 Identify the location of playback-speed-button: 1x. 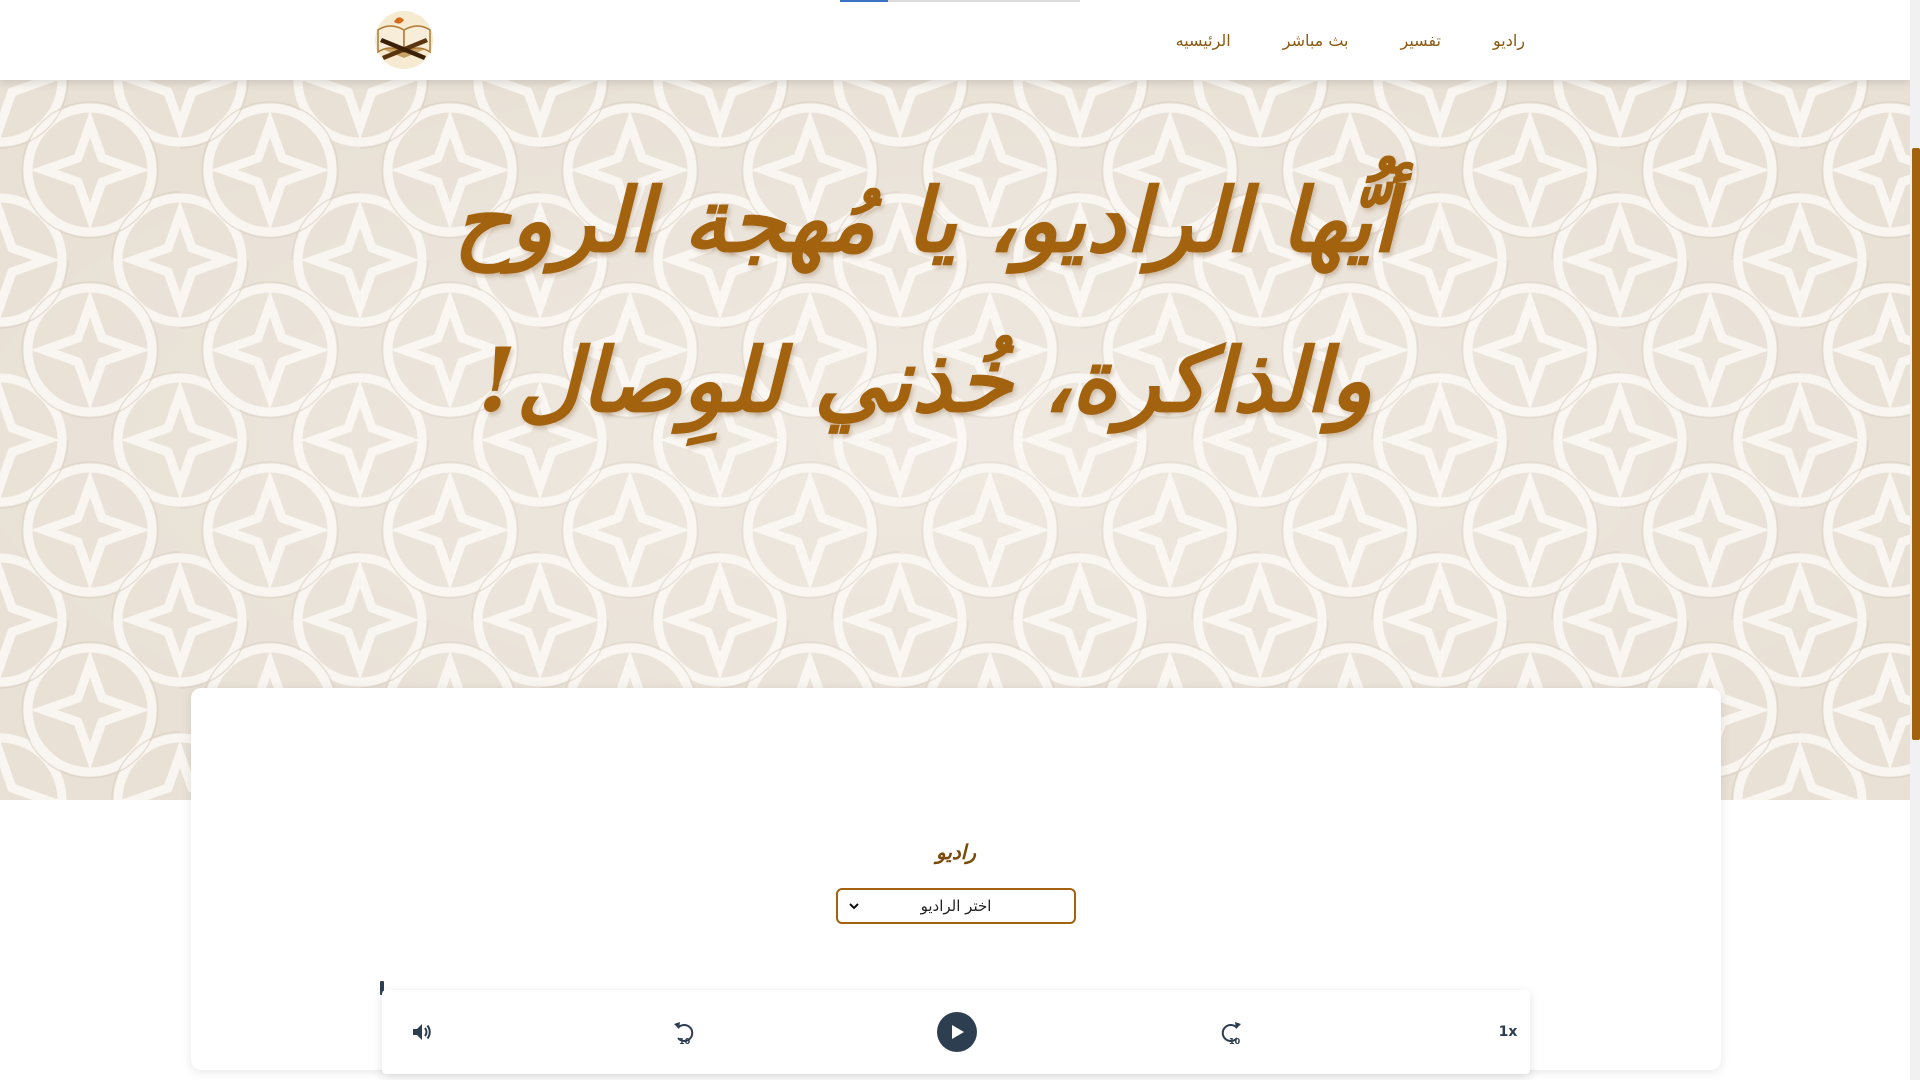
(1508, 1032).